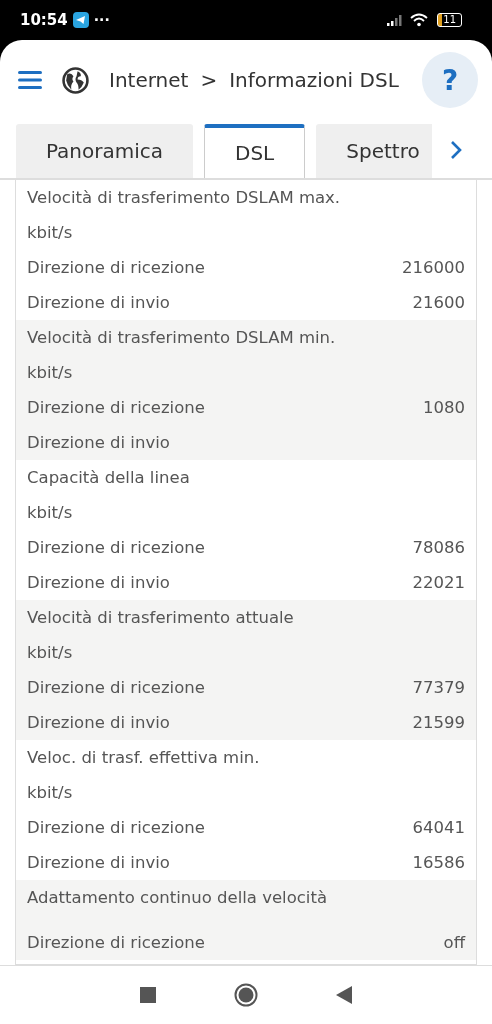 The height and width of the screenshot is (1024, 492). I want to click on home-circle-icon, so click(246, 995).